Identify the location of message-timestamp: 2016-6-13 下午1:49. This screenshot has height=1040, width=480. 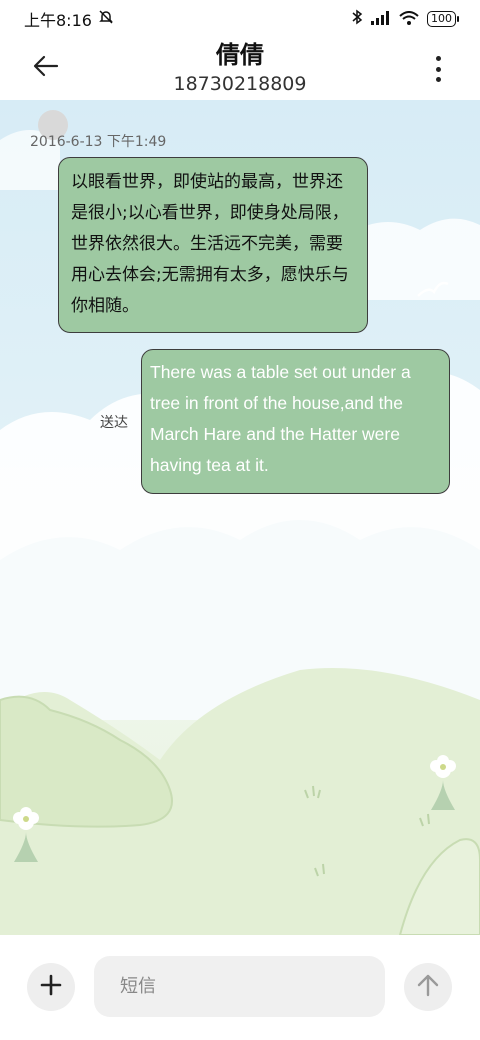
(98, 142).